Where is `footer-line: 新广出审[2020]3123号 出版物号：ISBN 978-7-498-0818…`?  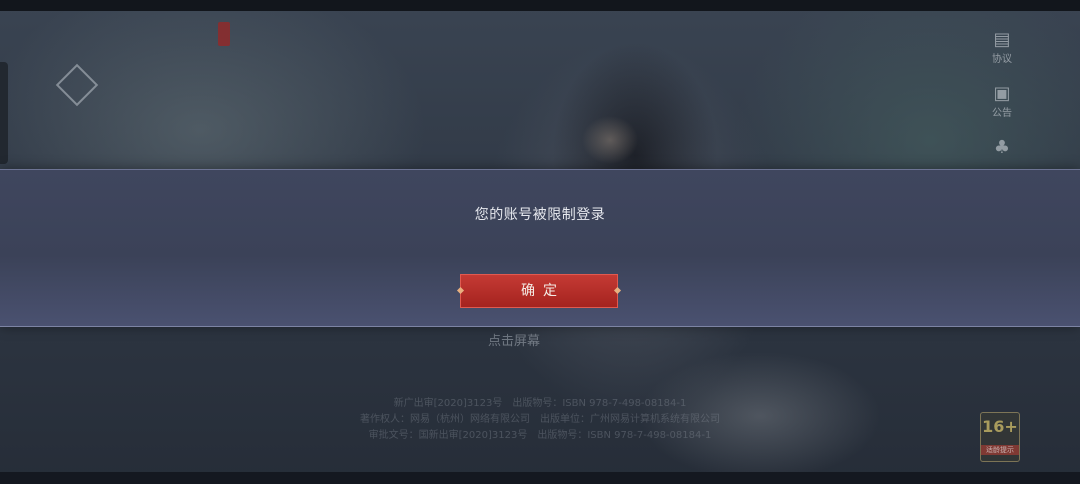 footer-line: 新广出审[2020]3123号 出版物号：ISBN 978-7-498-0818… is located at coordinates (540, 403).